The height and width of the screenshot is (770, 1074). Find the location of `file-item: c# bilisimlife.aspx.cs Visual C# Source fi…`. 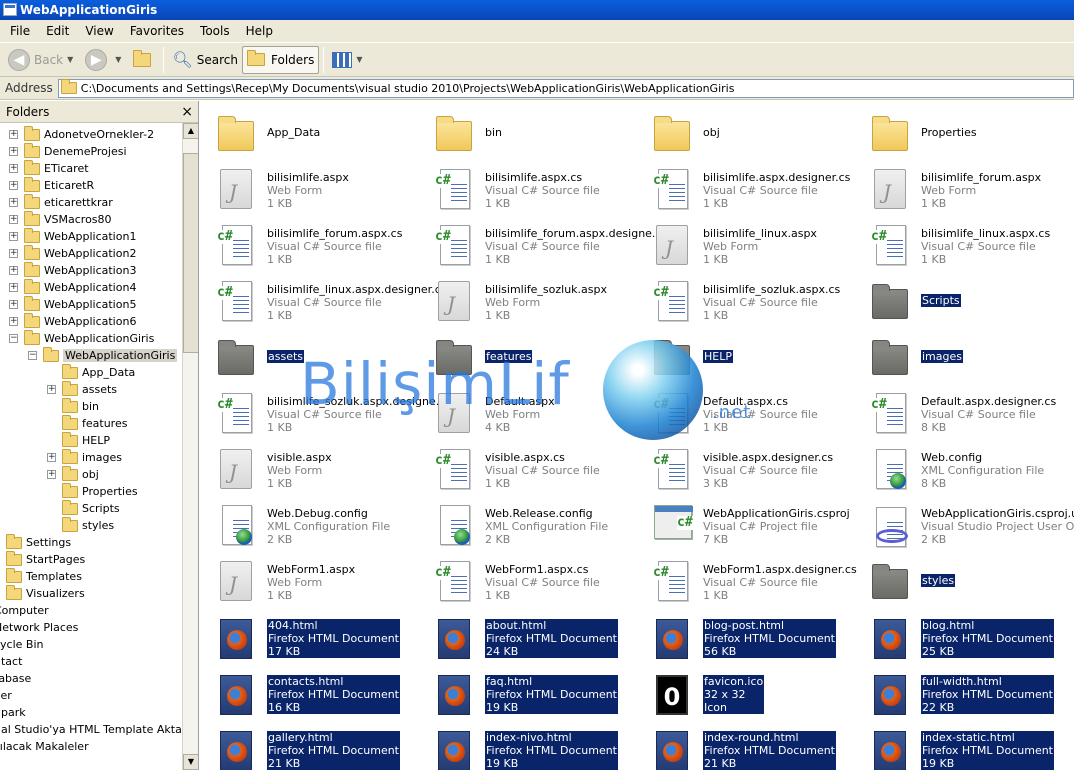

file-item: c# bilisimlife.aspx.cs Visual C# Source fi… is located at coordinates (529, 188).